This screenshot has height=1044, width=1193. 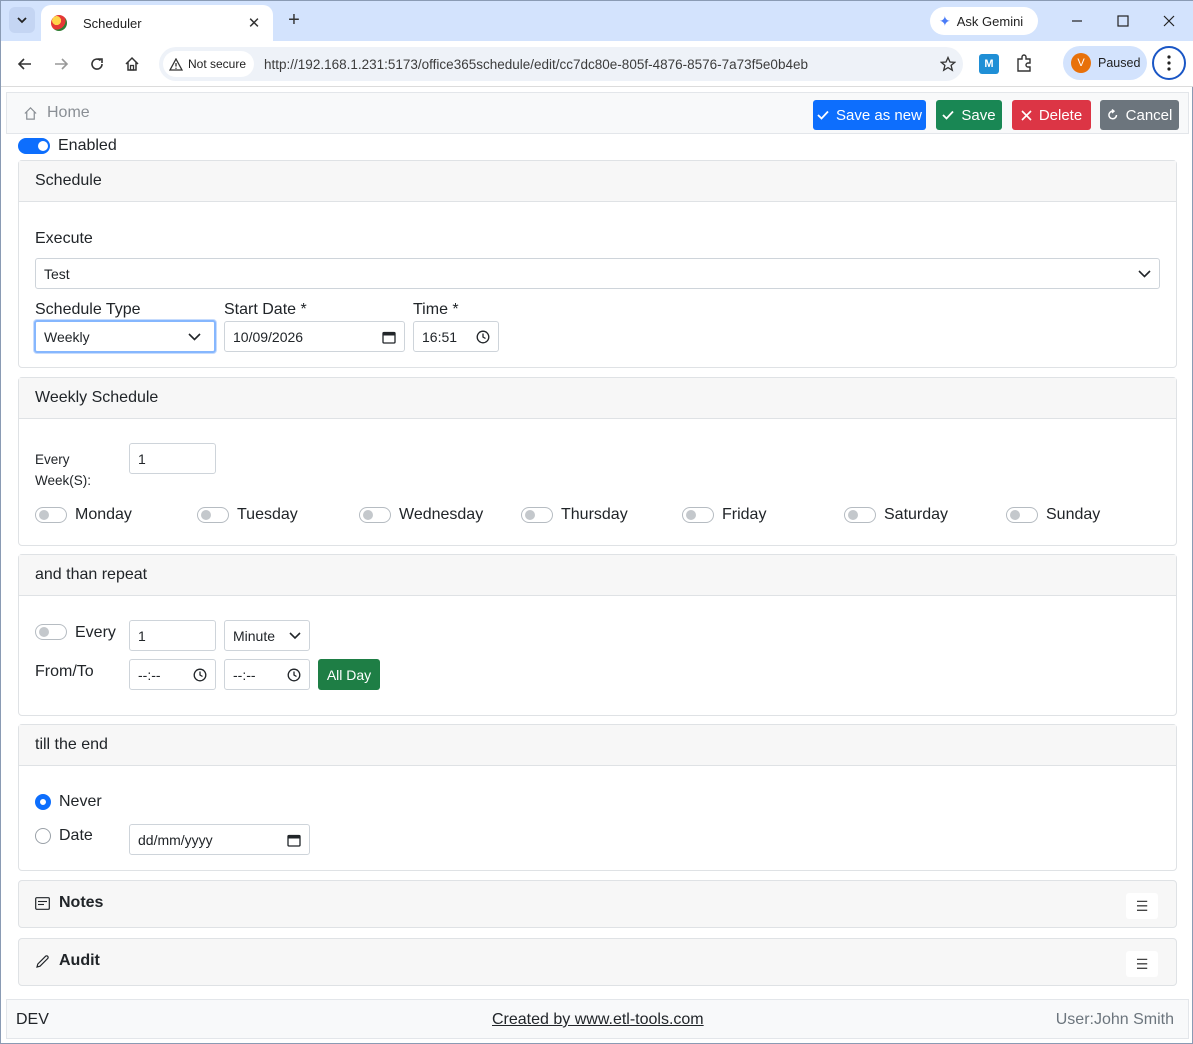 I want to click on enabled-label: Enabled, so click(x=87, y=145).